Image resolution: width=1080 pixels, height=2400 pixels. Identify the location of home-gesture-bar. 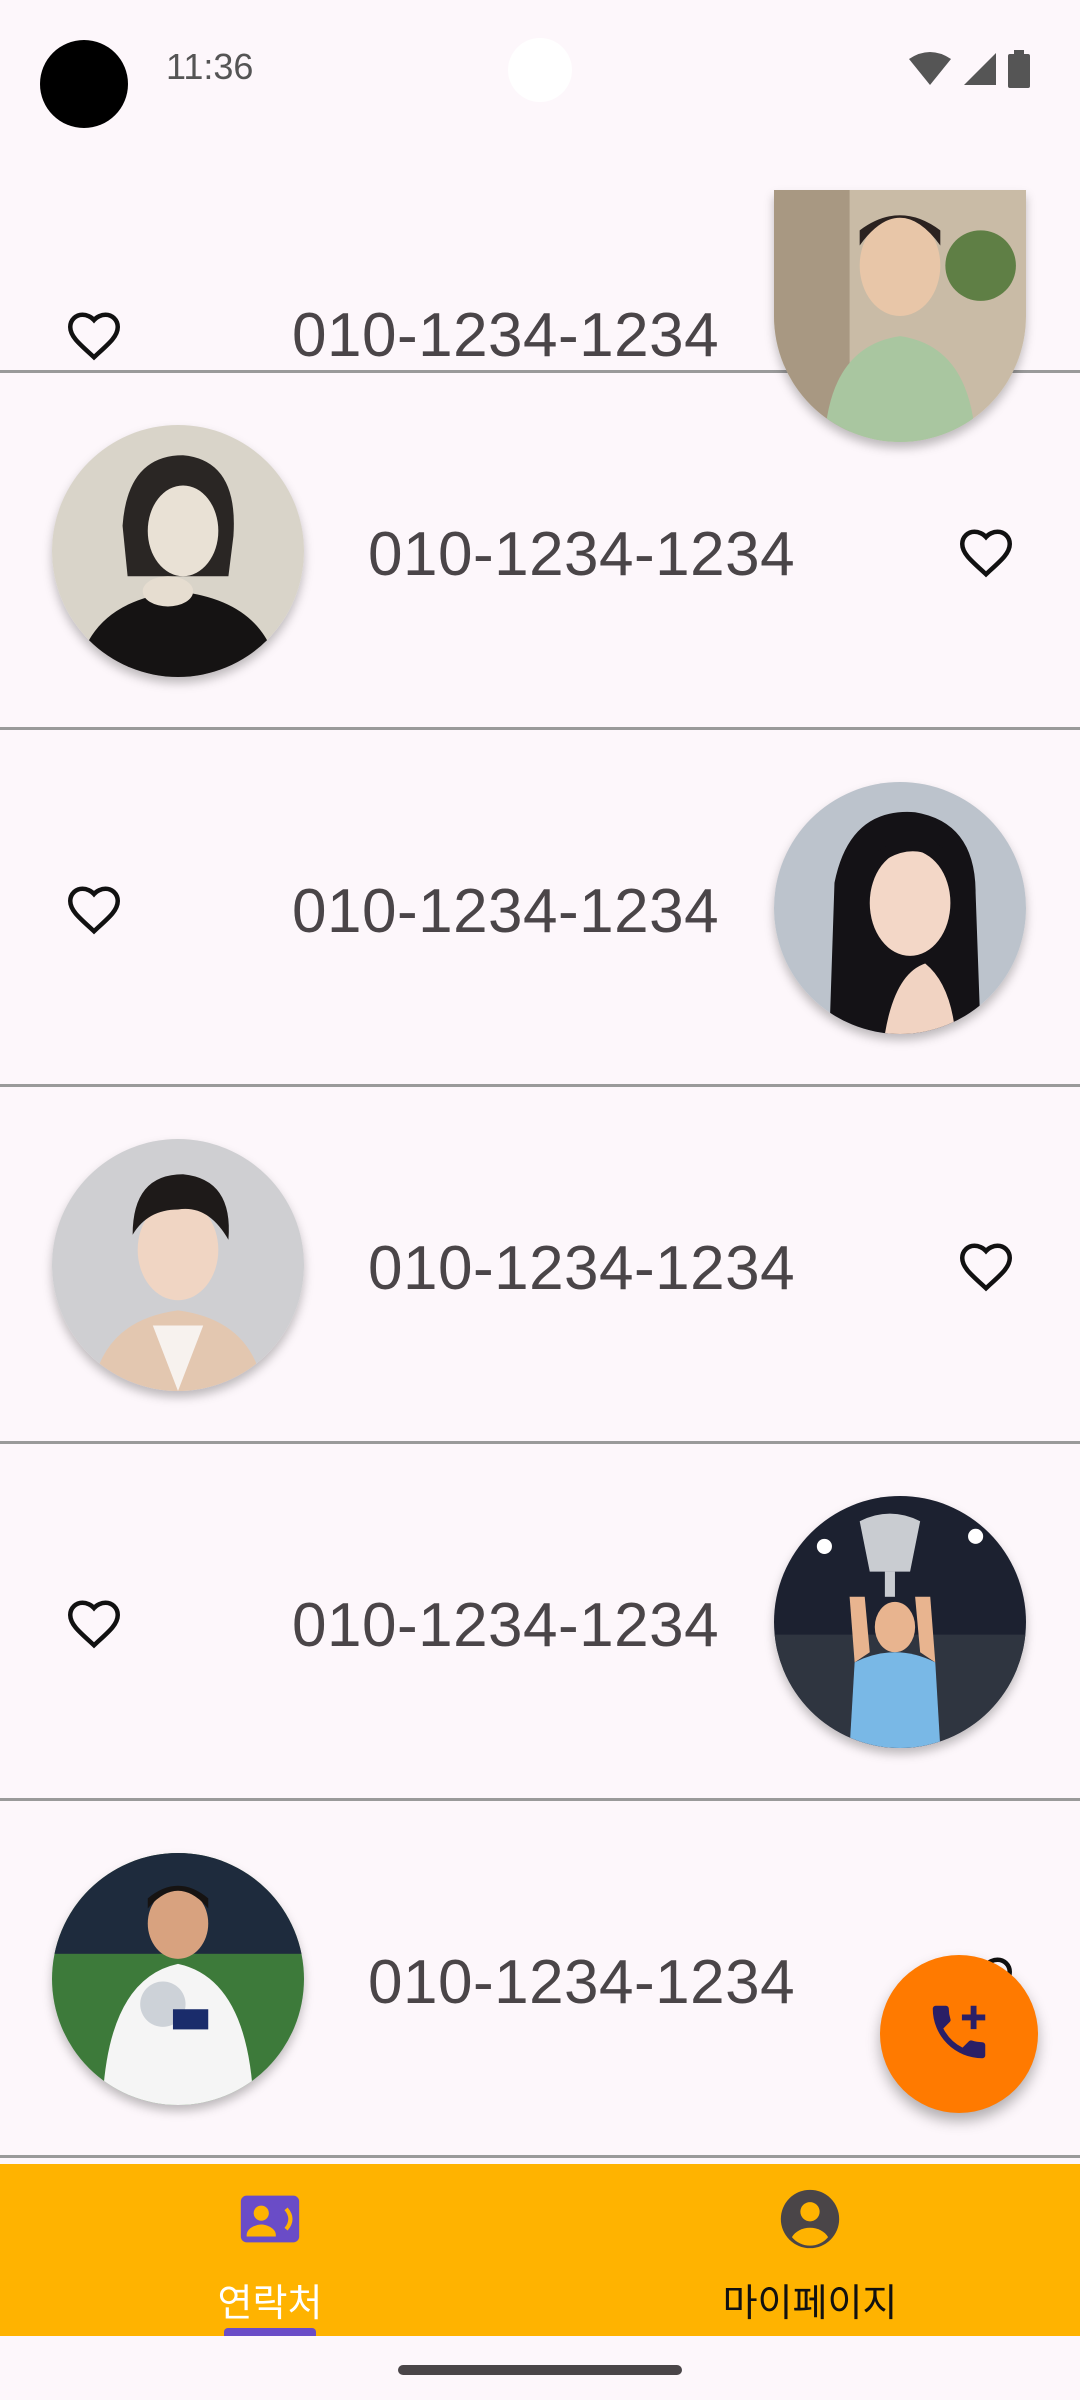
(540, 2370).